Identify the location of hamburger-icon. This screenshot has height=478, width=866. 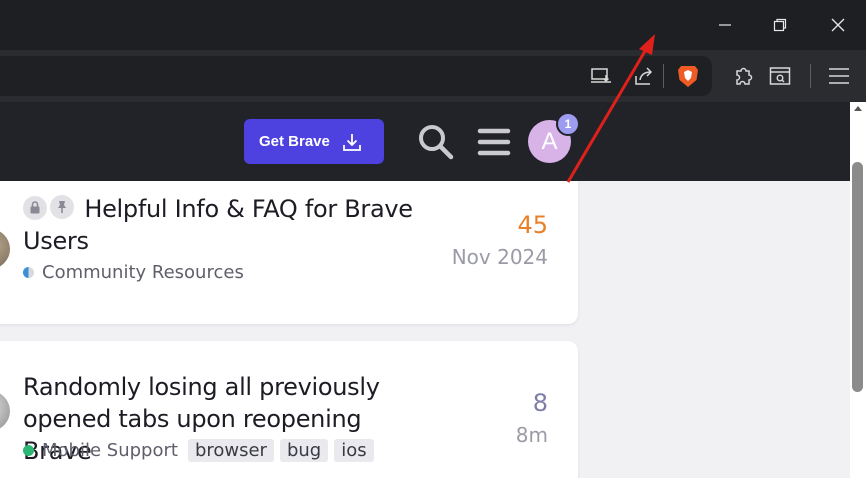
(494, 142).